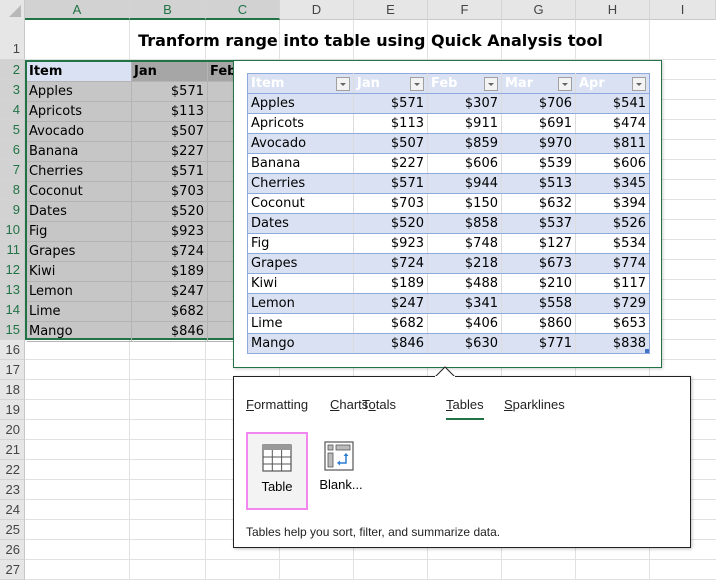  Describe the element at coordinates (12, 490) in the screenshot. I see `row-header-23: 23` at that location.